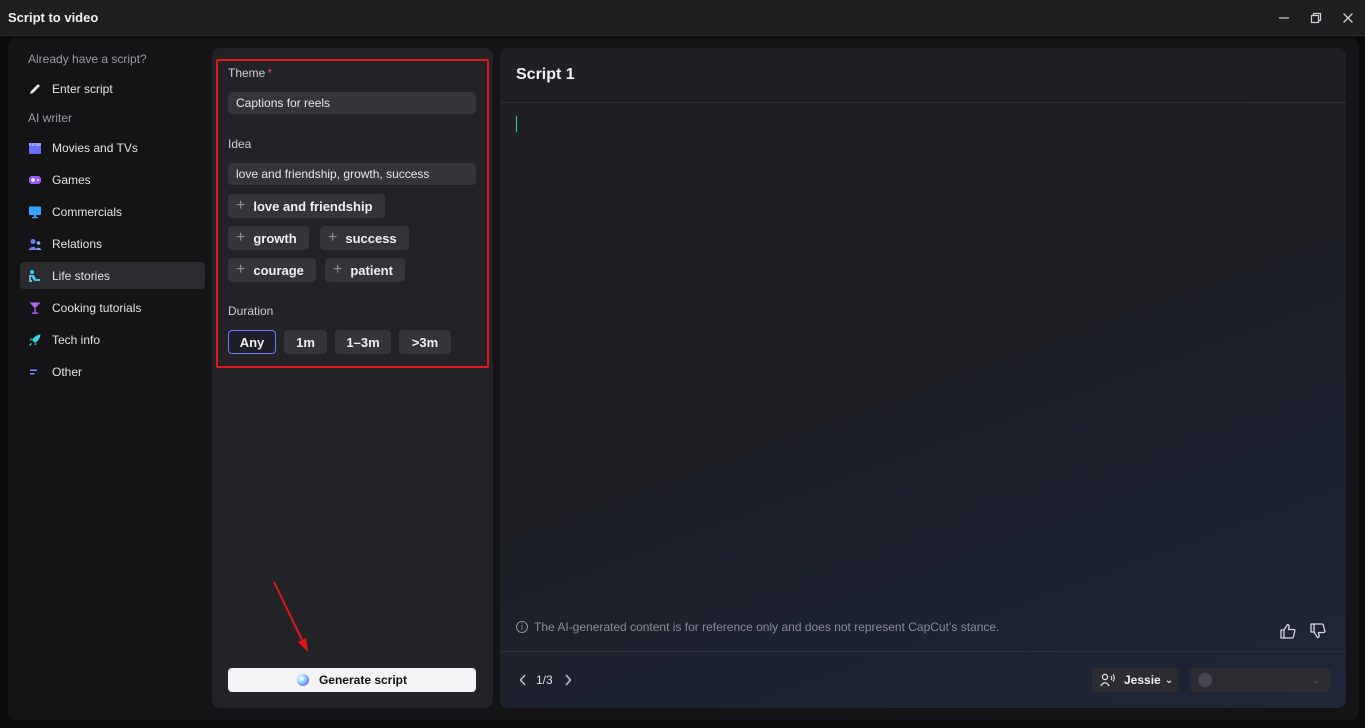  What do you see at coordinates (77, 243) in the screenshot?
I see `sidebar-item-label: Relations` at bounding box center [77, 243].